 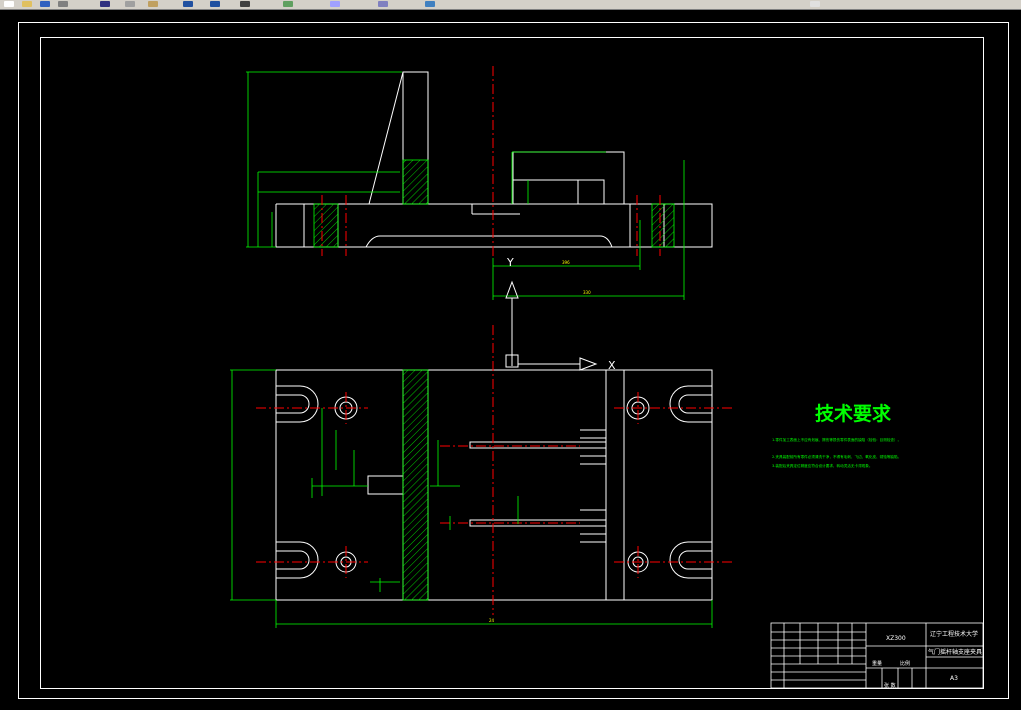 I want to click on dim-text-center: 24, so click(x=492, y=620).